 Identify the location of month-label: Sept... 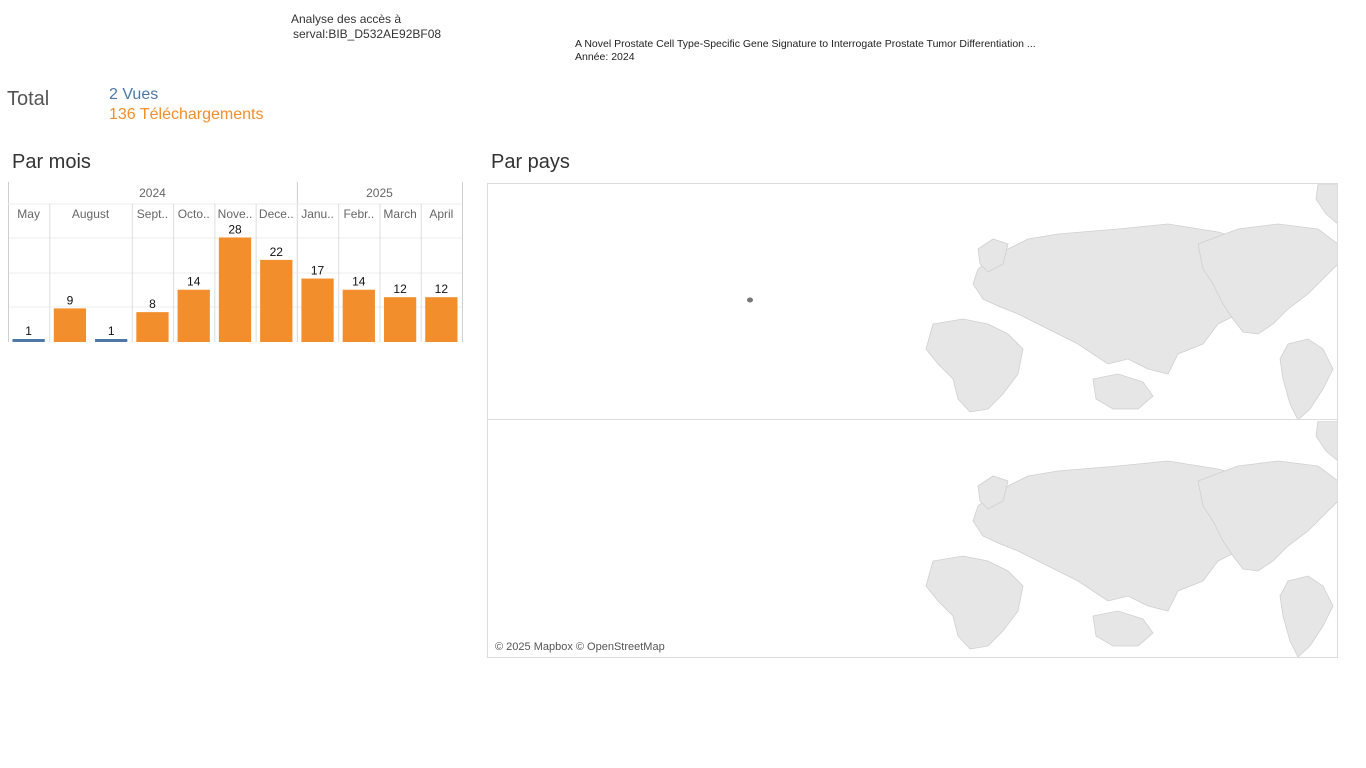
(152, 214).